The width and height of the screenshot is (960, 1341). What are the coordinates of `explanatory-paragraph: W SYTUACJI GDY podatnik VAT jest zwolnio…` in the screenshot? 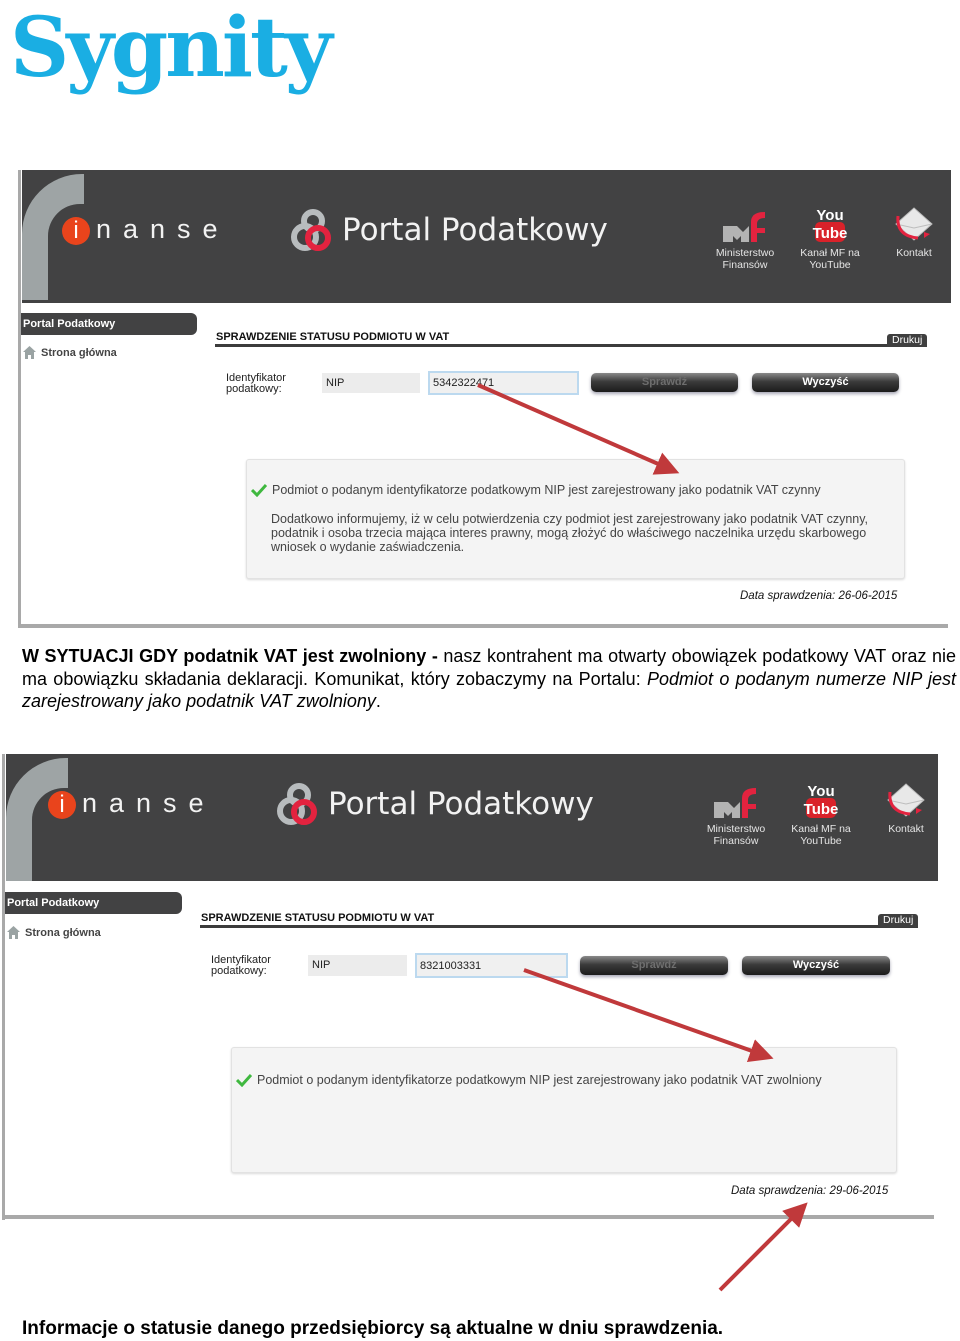 It's located at (489, 679).